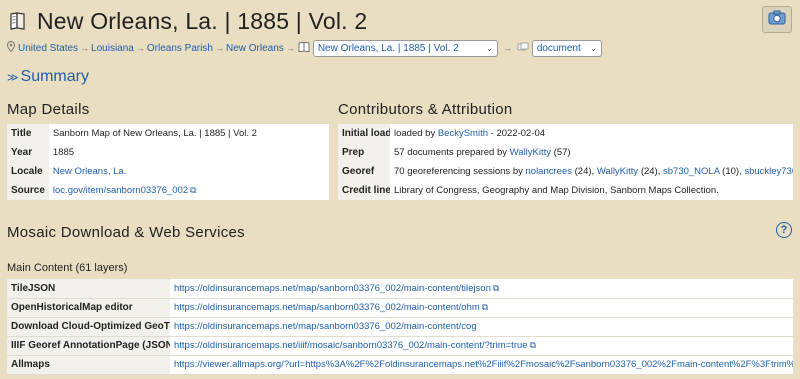  What do you see at coordinates (13, 77) in the screenshot?
I see `double-chevron-down-icon: ≫` at bounding box center [13, 77].